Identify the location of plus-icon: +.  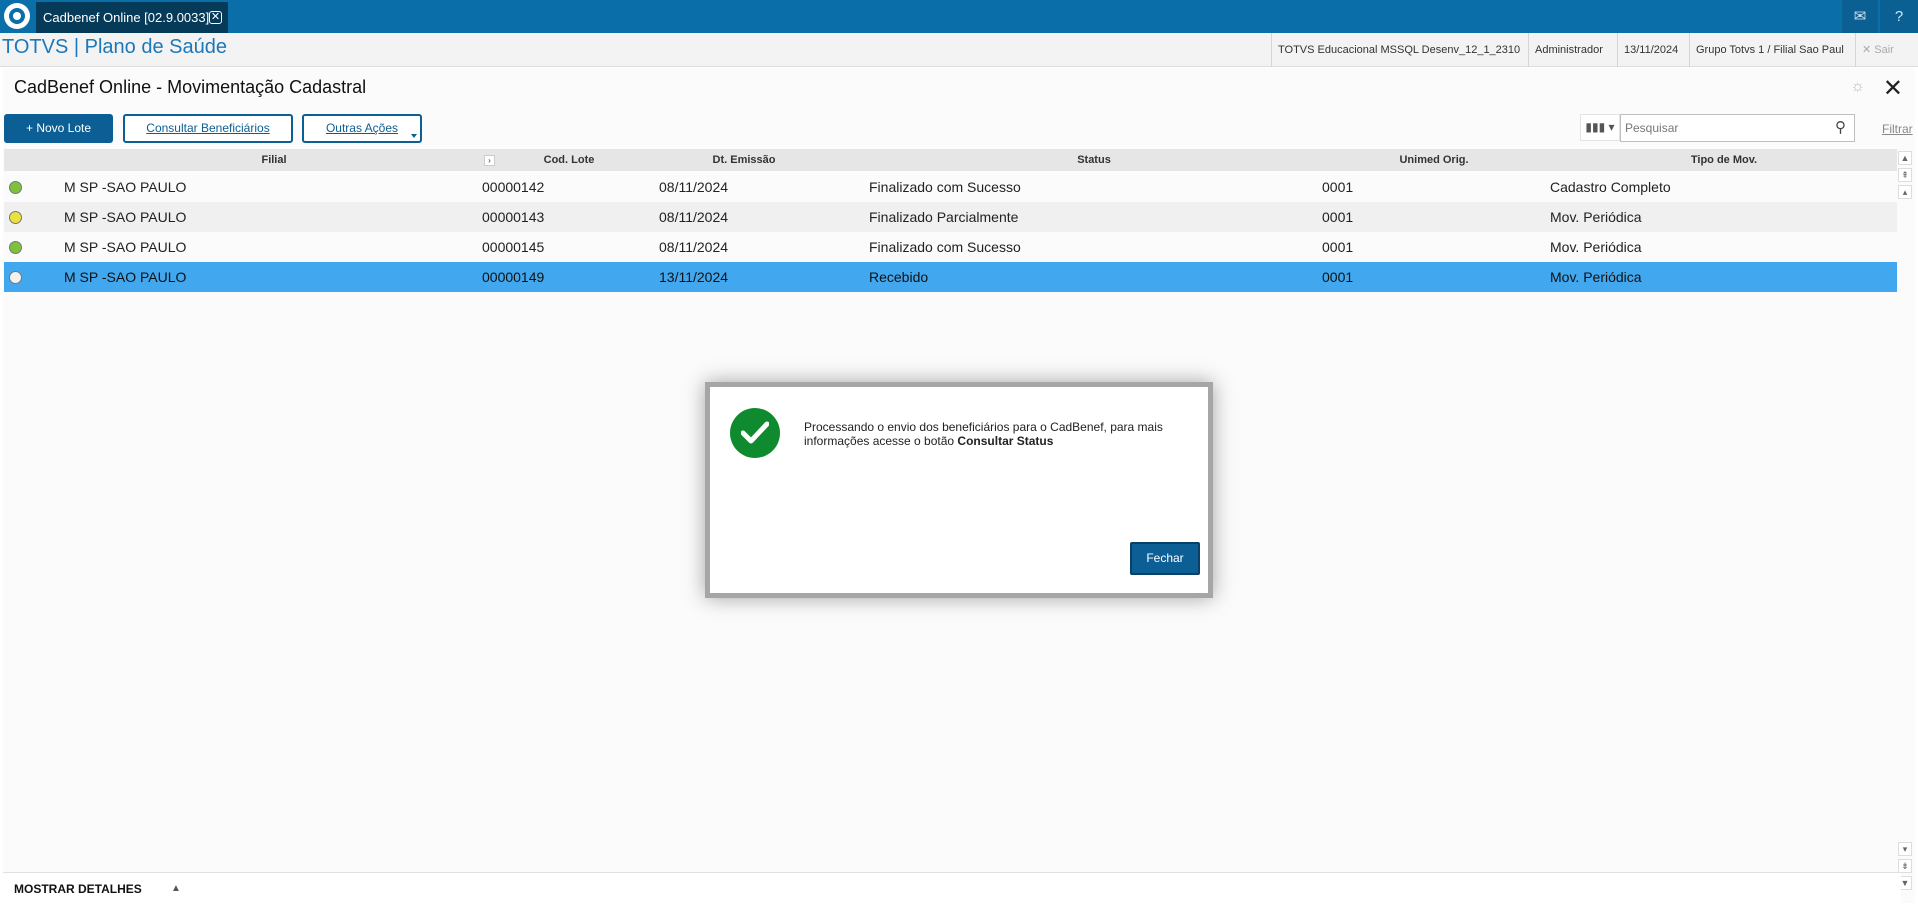
(29, 128).